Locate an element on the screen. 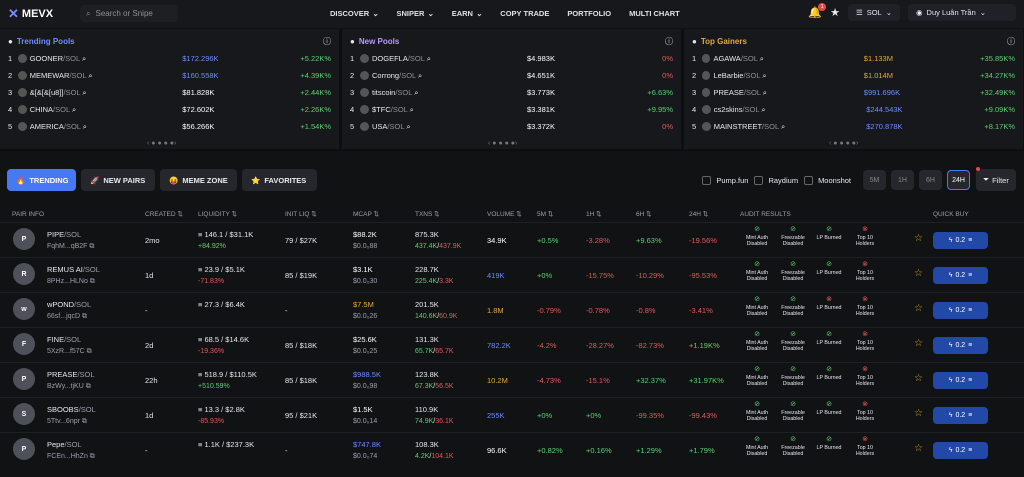 Image resolution: width=1024 pixels, height=477 pixels. tab-meme-zone: 😝 MEME ZONE is located at coordinates (198, 180).